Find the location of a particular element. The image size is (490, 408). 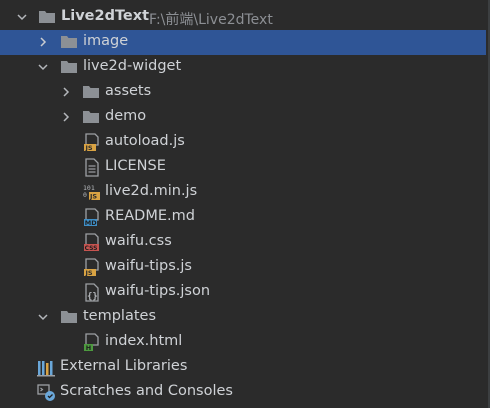

project-folder-icon is located at coordinates (47, 18).